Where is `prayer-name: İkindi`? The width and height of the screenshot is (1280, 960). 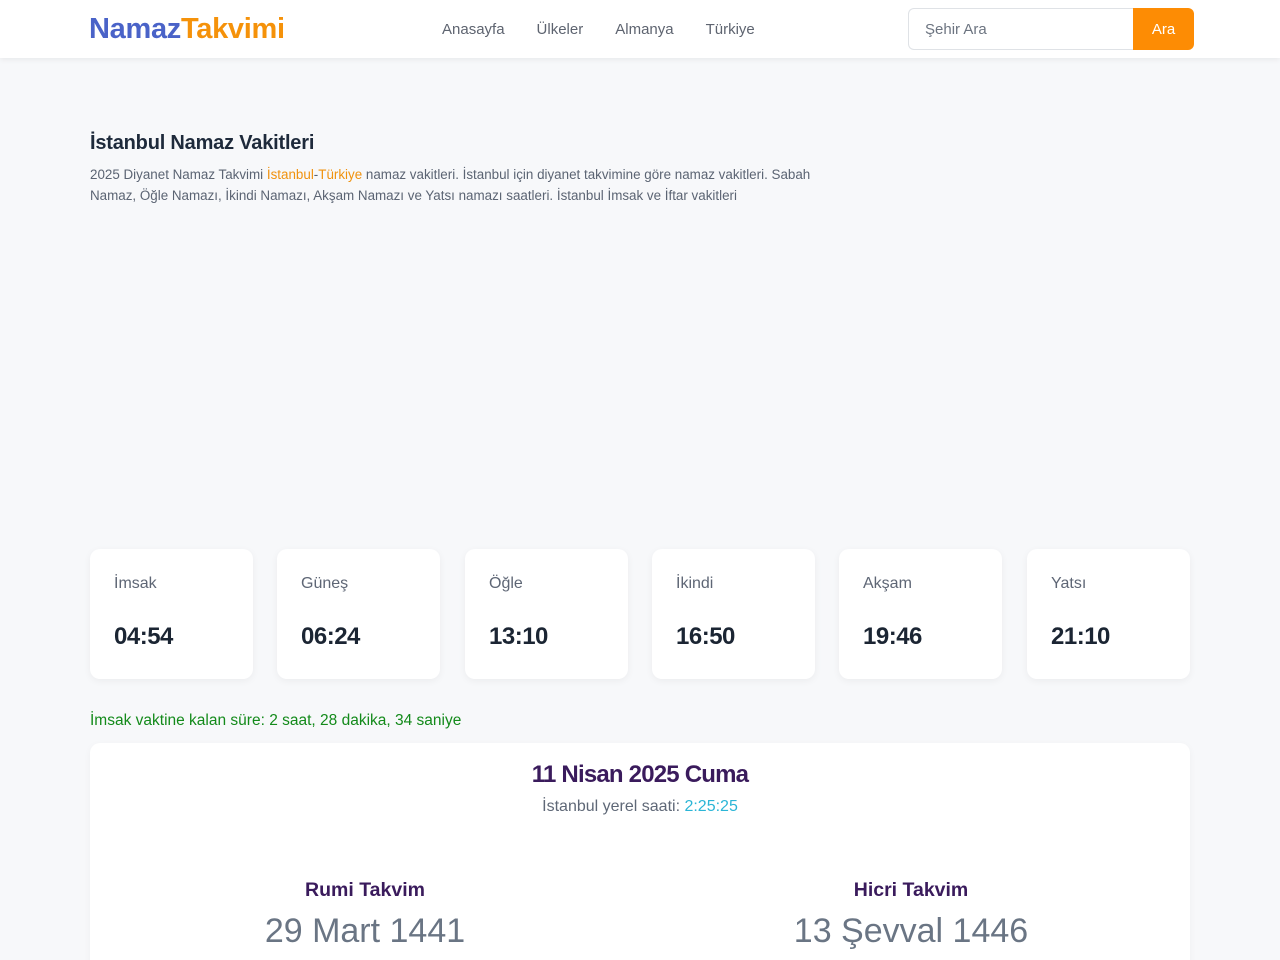 prayer-name: İkindi is located at coordinates (695, 583).